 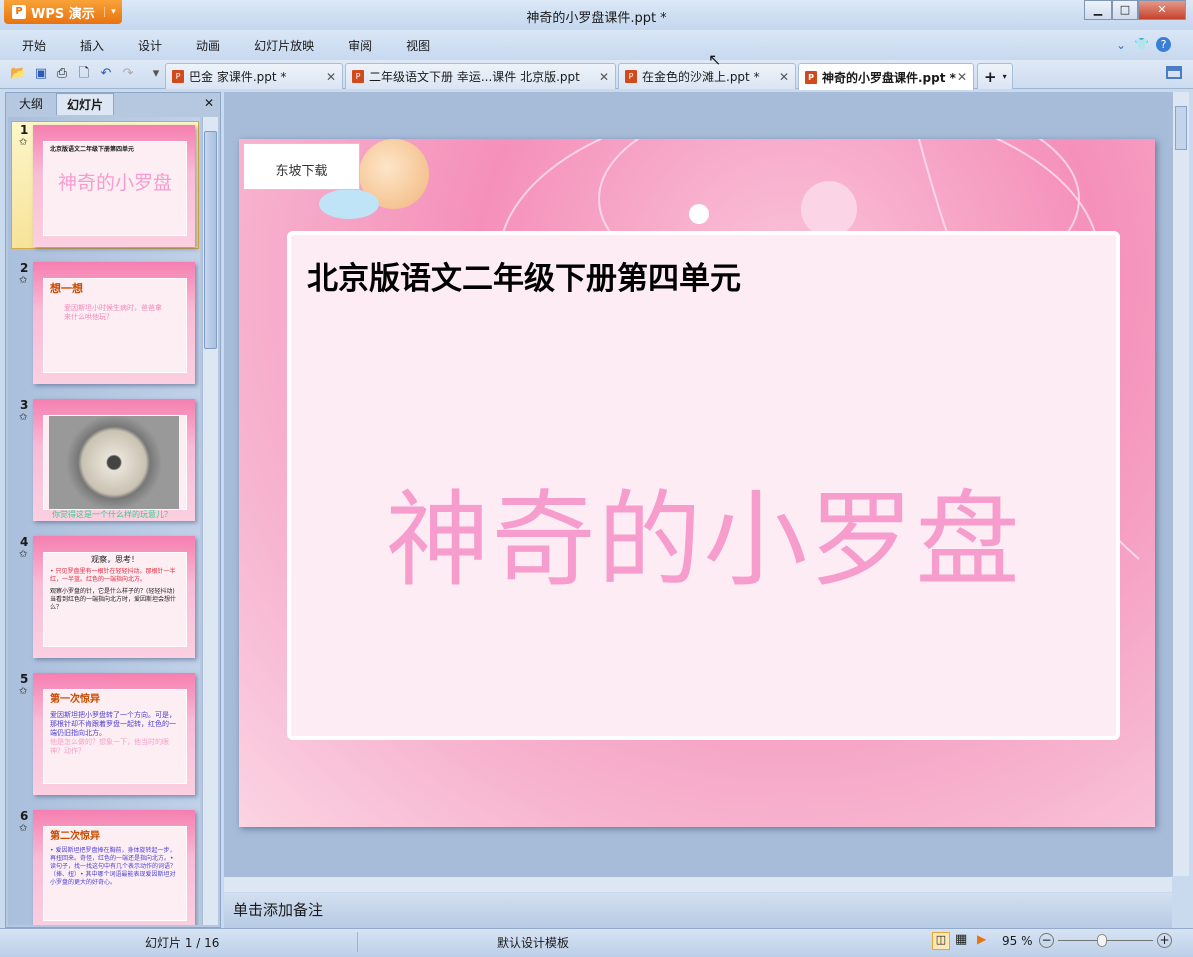 What do you see at coordinates (66, 288) in the screenshot?
I see `thumb-heading: 想一想` at bounding box center [66, 288].